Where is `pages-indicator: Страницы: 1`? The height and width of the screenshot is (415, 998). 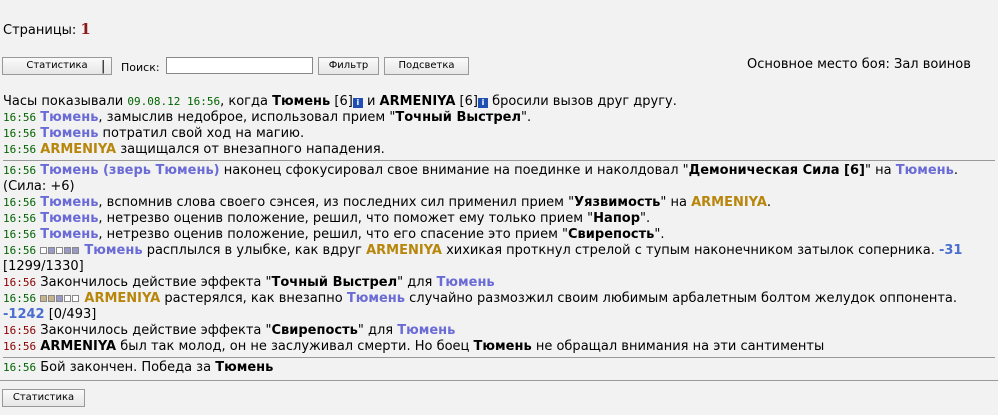 pages-indicator: Страницы: 1 is located at coordinates (47, 29).